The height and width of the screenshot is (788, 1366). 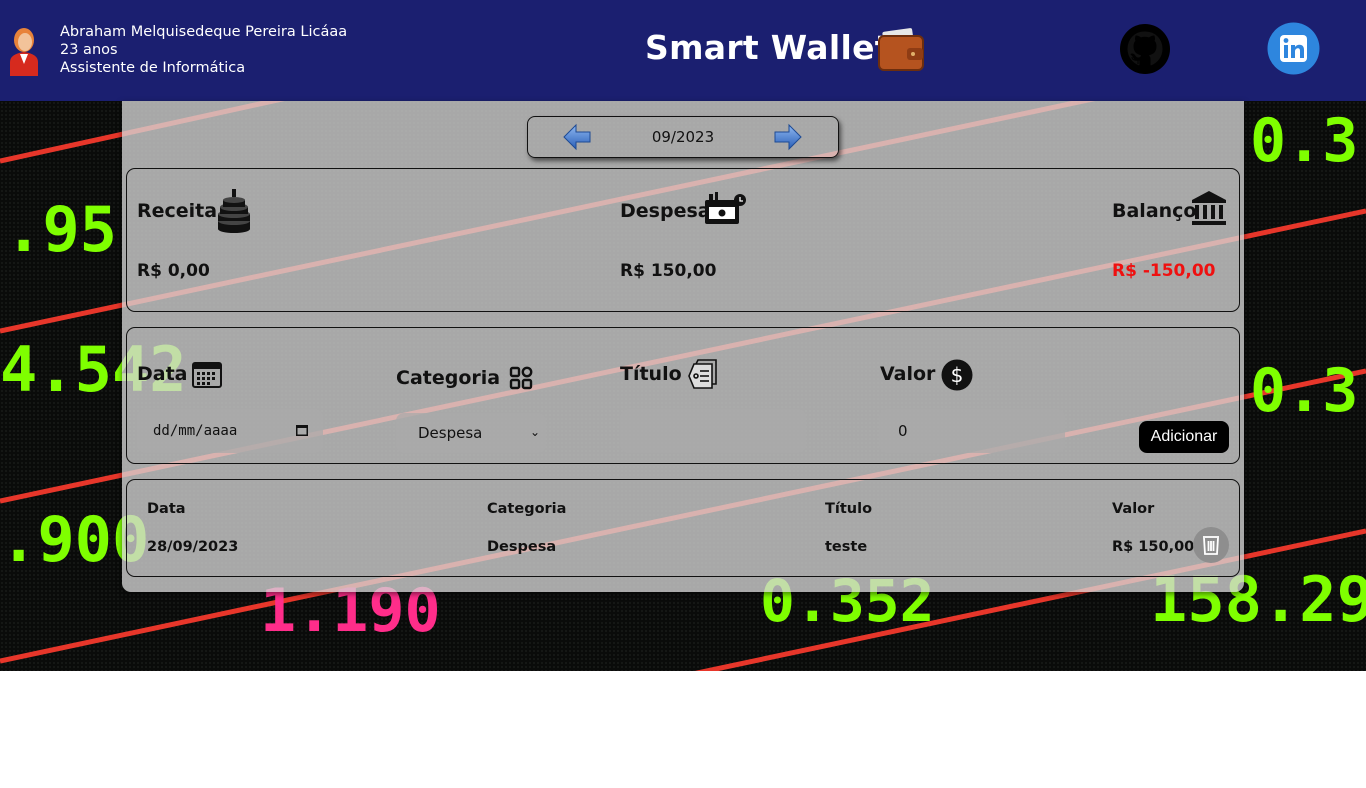 I want to click on svg-text: .95, so click(x=61, y=229).